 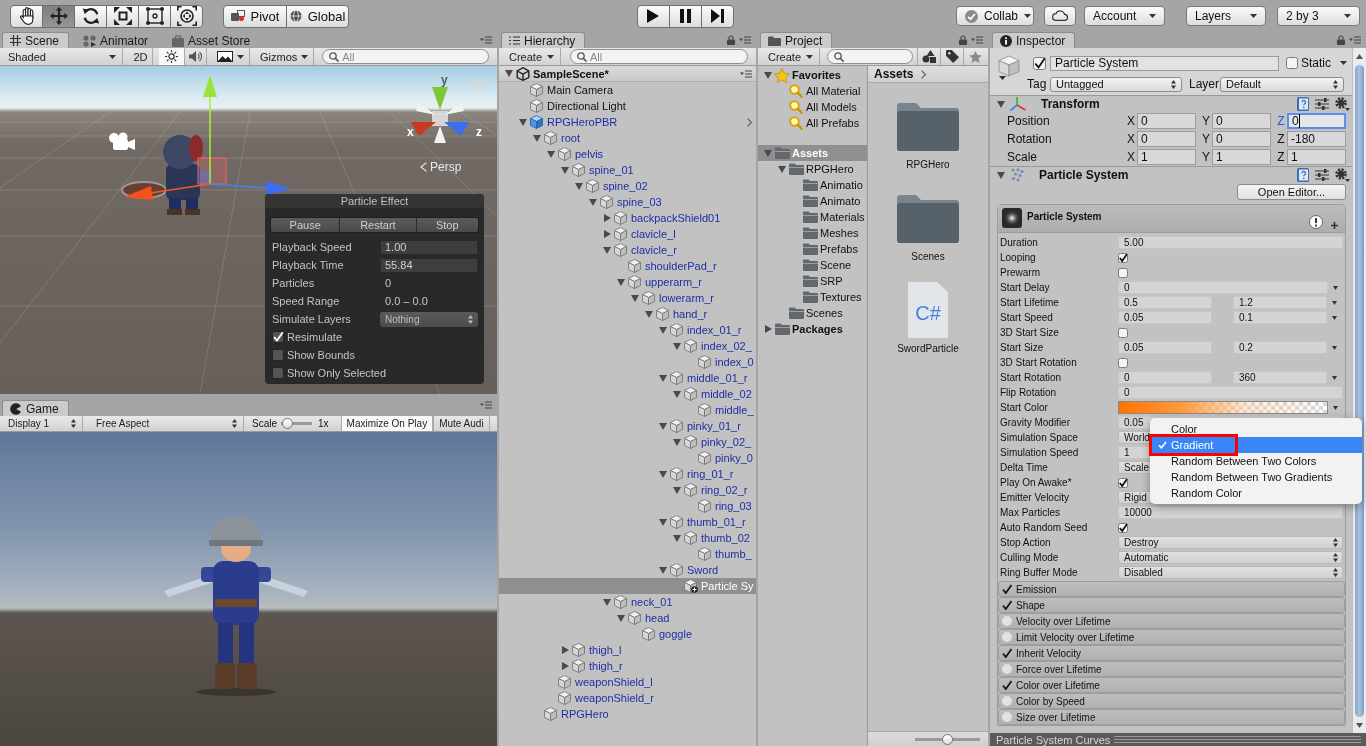 What do you see at coordinates (627, 282) in the screenshot?
I see `tree-item: upperarm_r` at bounding box center [627, 282].